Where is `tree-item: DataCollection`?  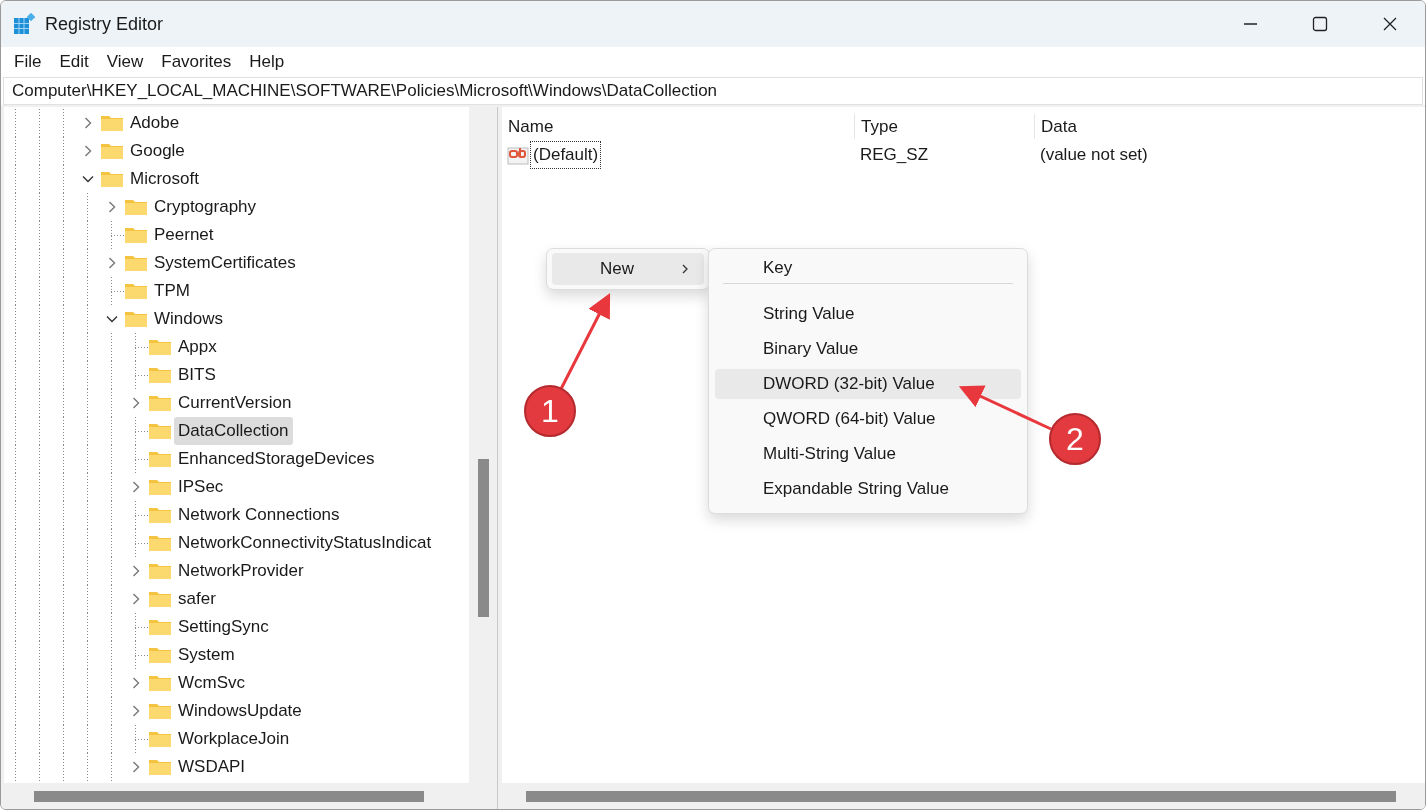 tree-item: DataCollection is located at coordinates (233, 431).